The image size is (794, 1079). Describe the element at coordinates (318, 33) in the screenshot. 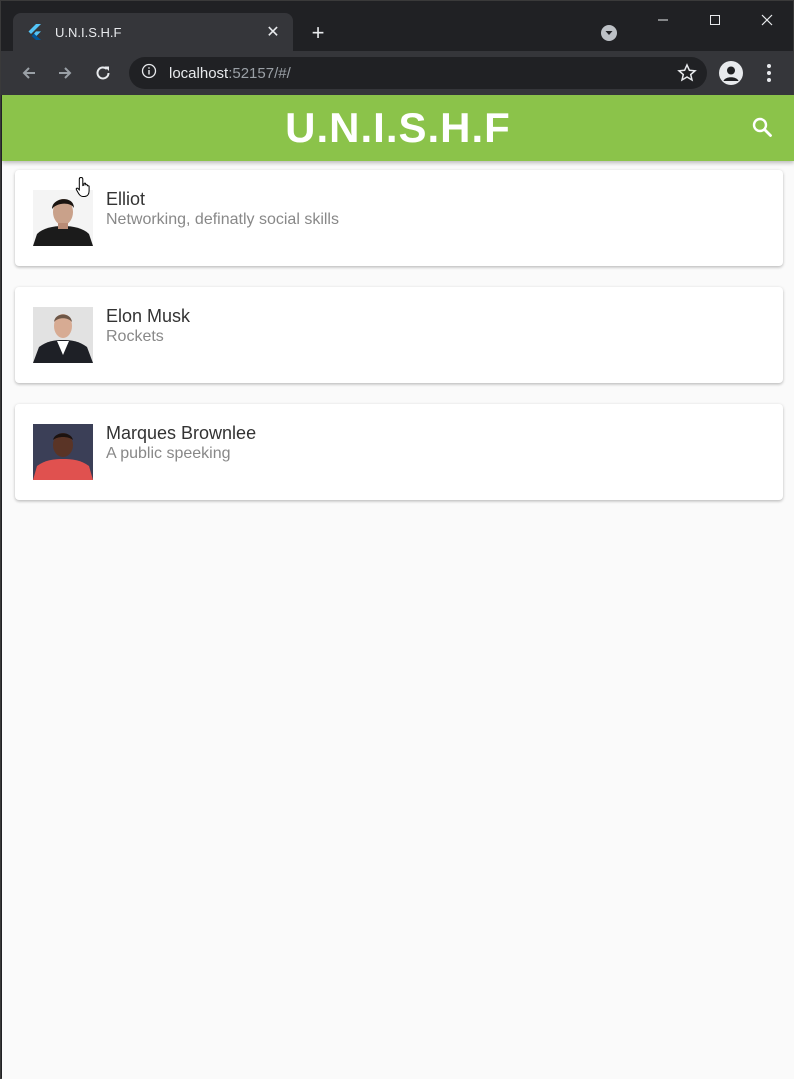

I see `new-tab-button: +` at that location.